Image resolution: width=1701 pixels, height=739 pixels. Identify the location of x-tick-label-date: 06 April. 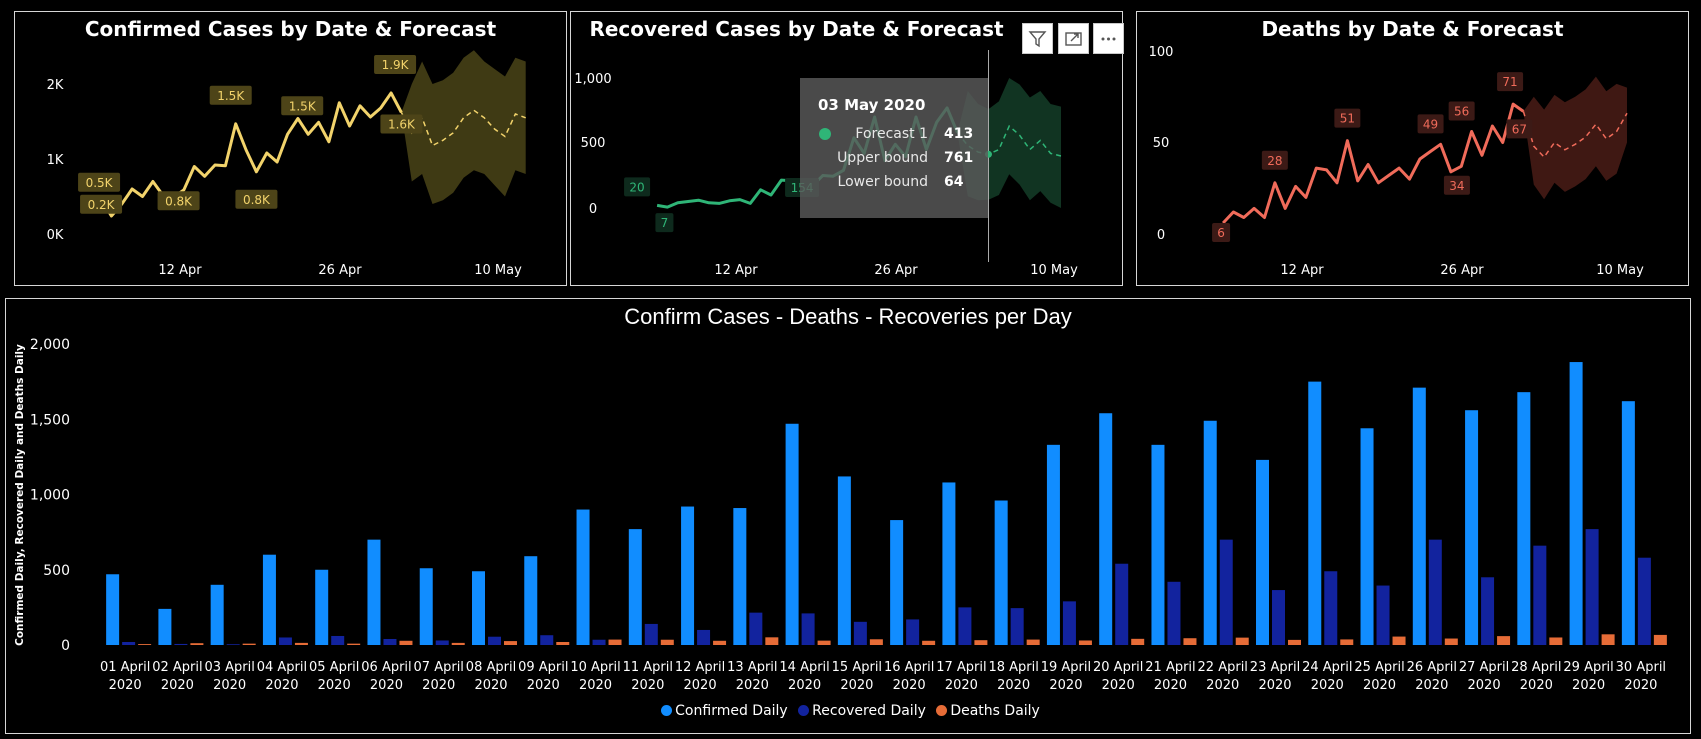
(386, 667).